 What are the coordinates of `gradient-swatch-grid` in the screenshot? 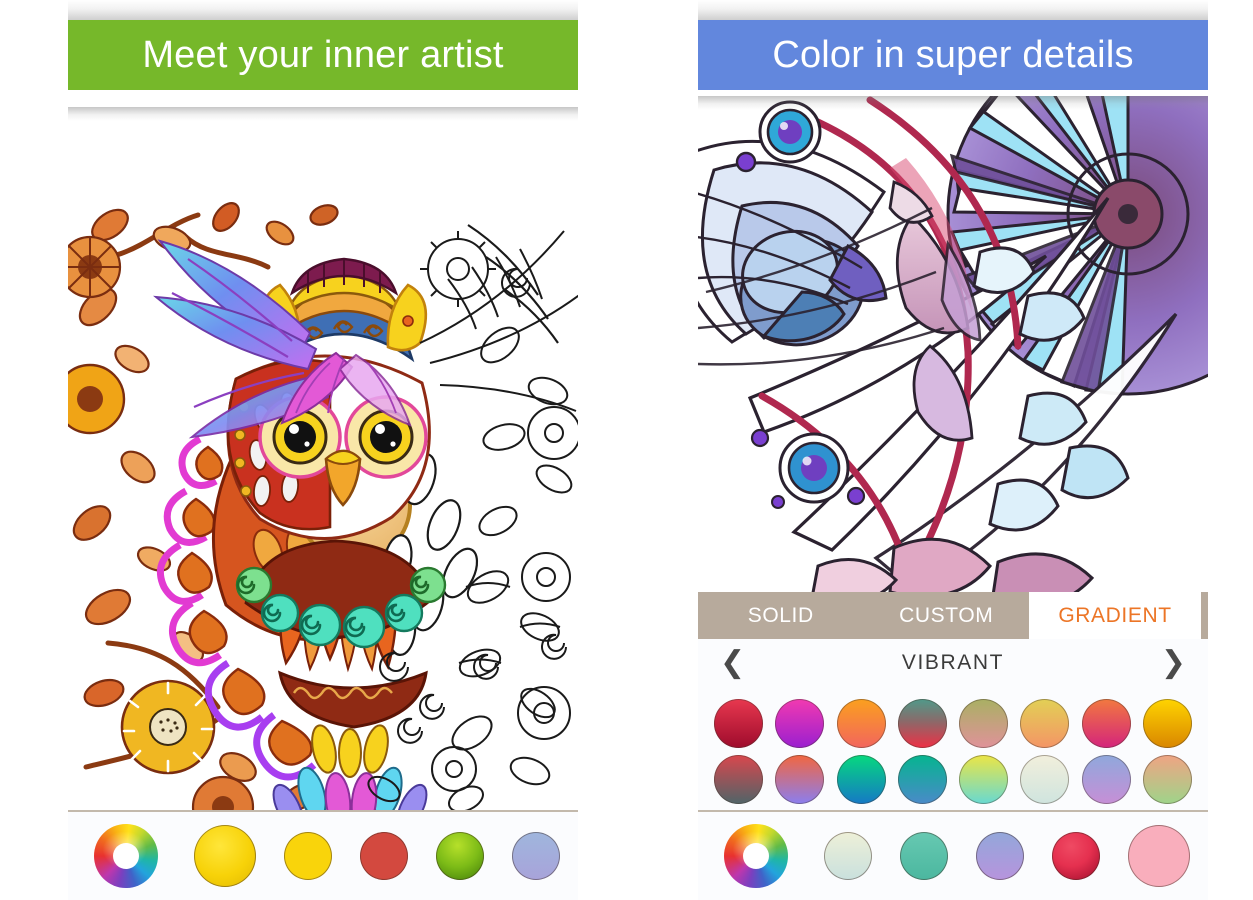 It's located at (953, 748).